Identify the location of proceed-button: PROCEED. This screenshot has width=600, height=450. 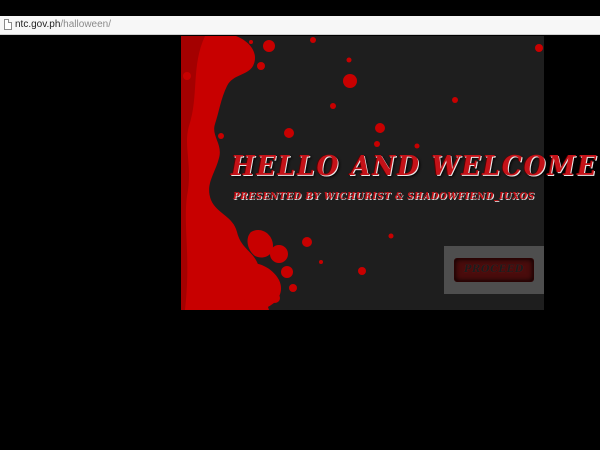
(494, 270).